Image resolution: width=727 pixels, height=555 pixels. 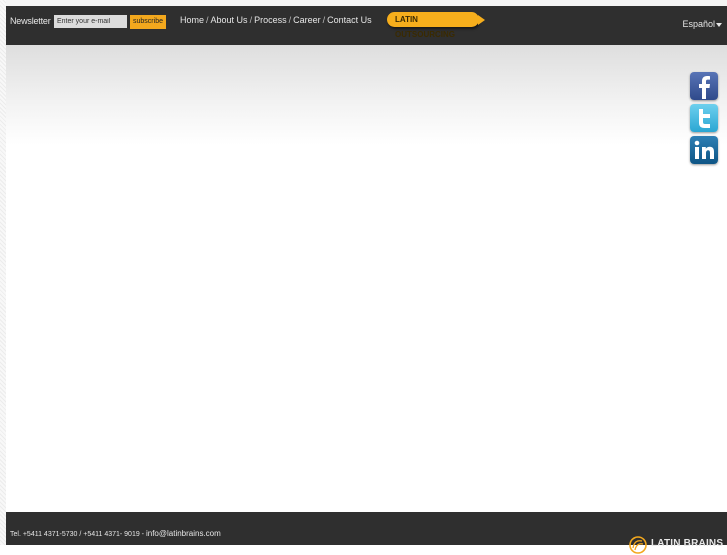 I want to click on caret-down-icon, so click(x=719, y=24).